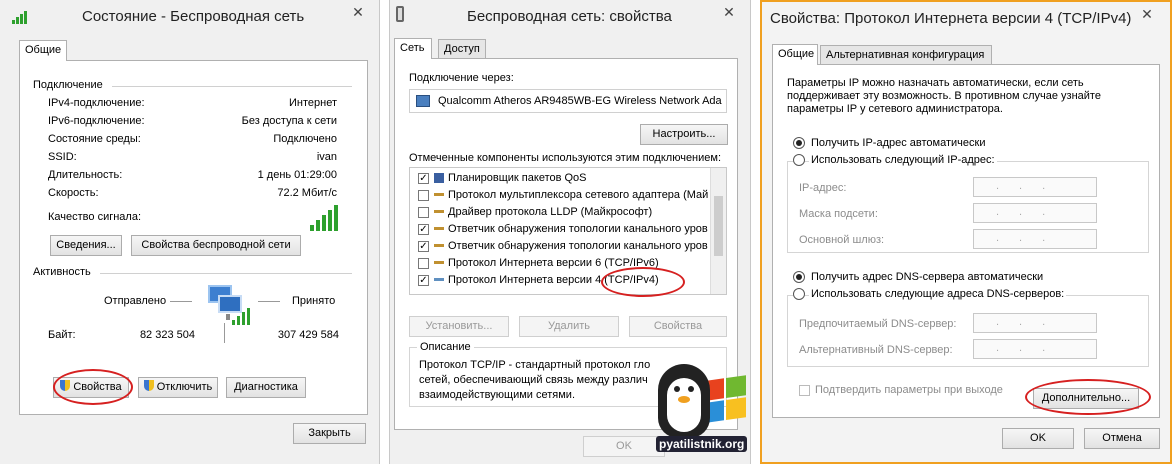 The width and height of the screenshot is (1172, 464). Describe the element at coordinates (461, 78) in the screenshot. I see `connect-via-label: Подключение через:` at that location.